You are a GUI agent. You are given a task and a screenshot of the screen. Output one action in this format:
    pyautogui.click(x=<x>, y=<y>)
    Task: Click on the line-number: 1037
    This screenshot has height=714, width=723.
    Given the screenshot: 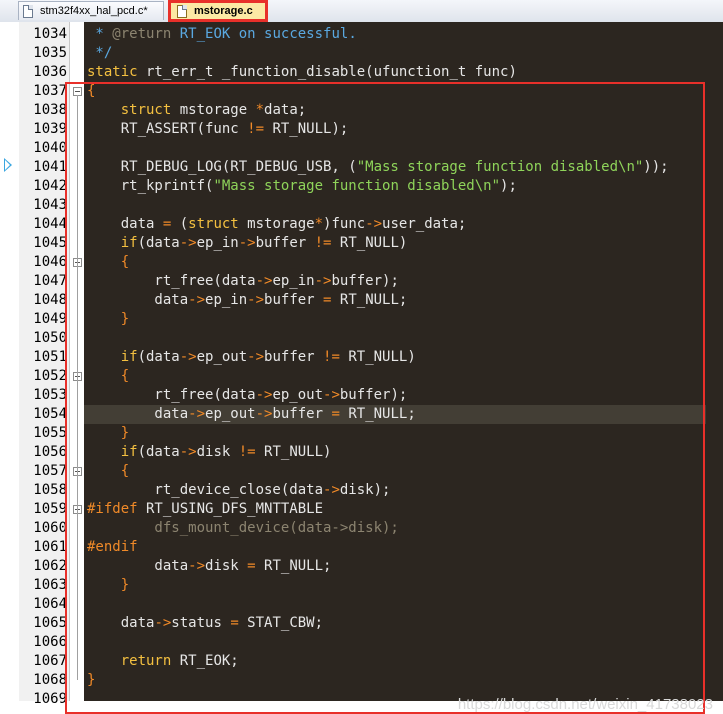 What is the action you would take?
    pyautogui.click(x=50, y=91)
    